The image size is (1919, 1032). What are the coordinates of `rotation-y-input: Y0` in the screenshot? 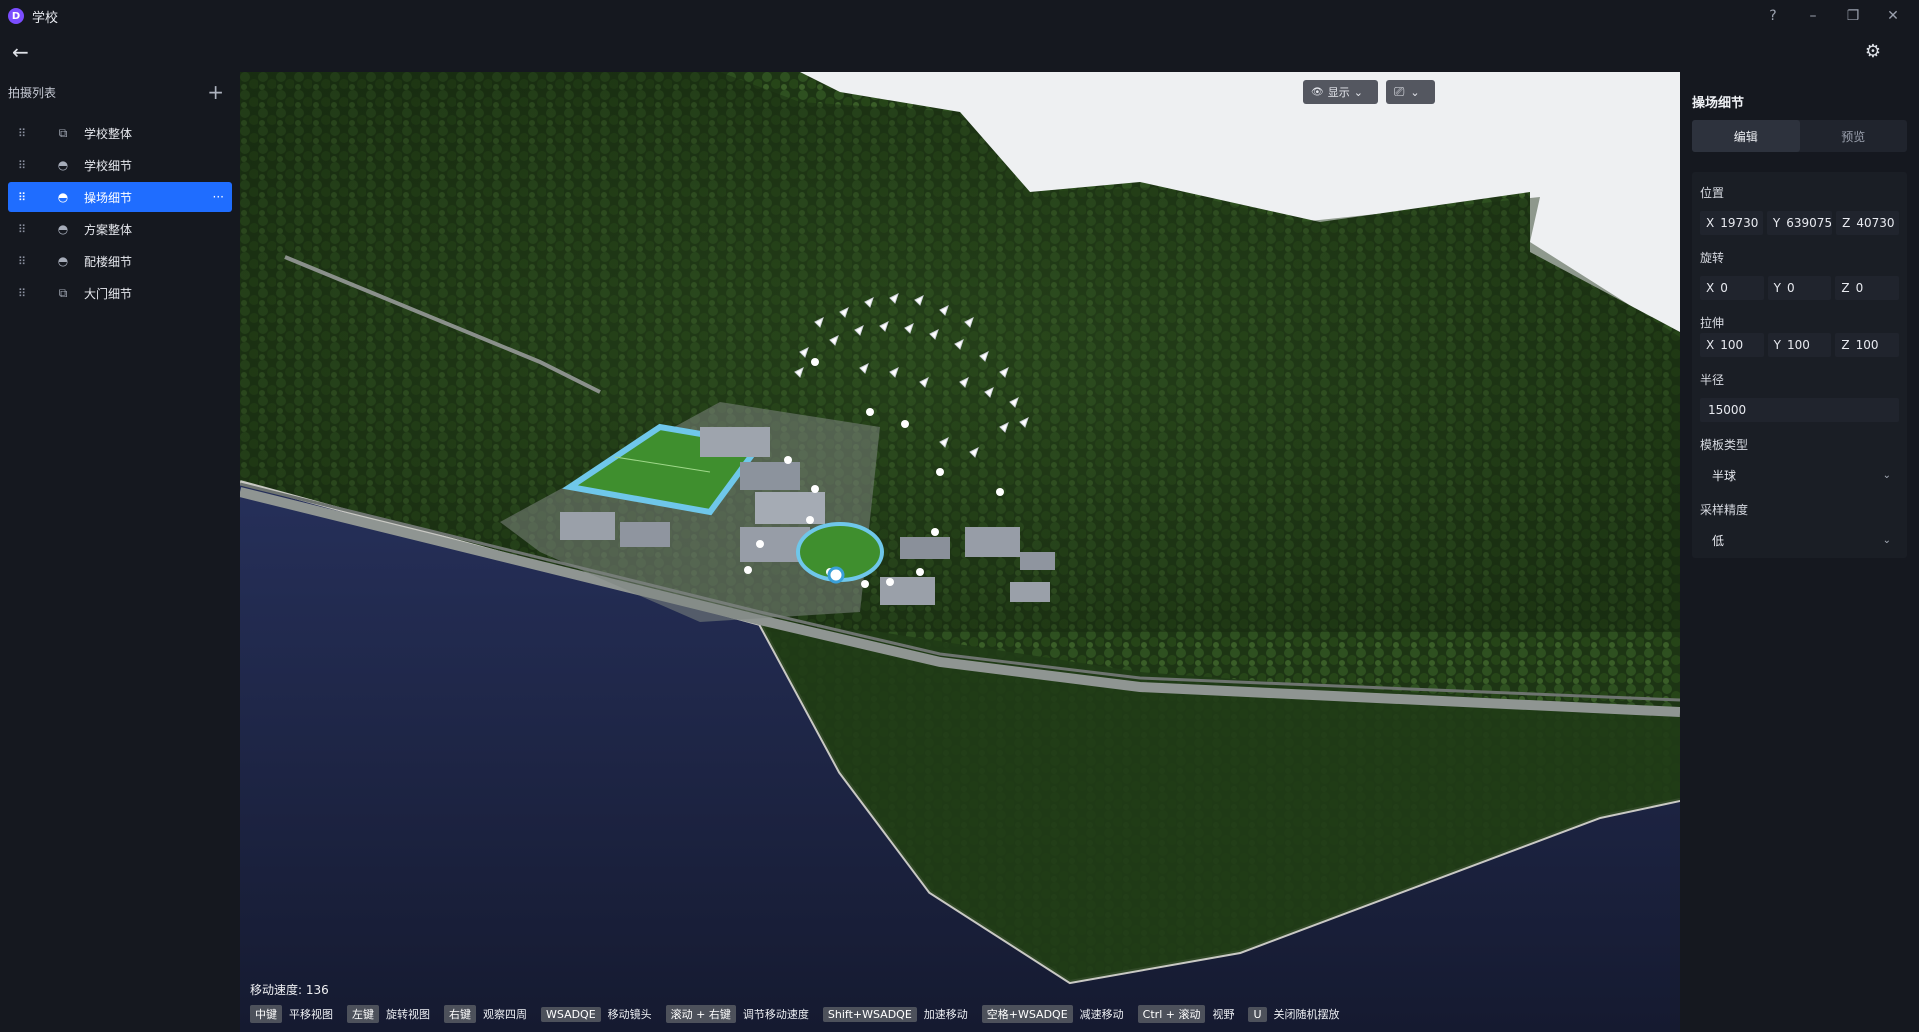 It's located at (1799, 288).